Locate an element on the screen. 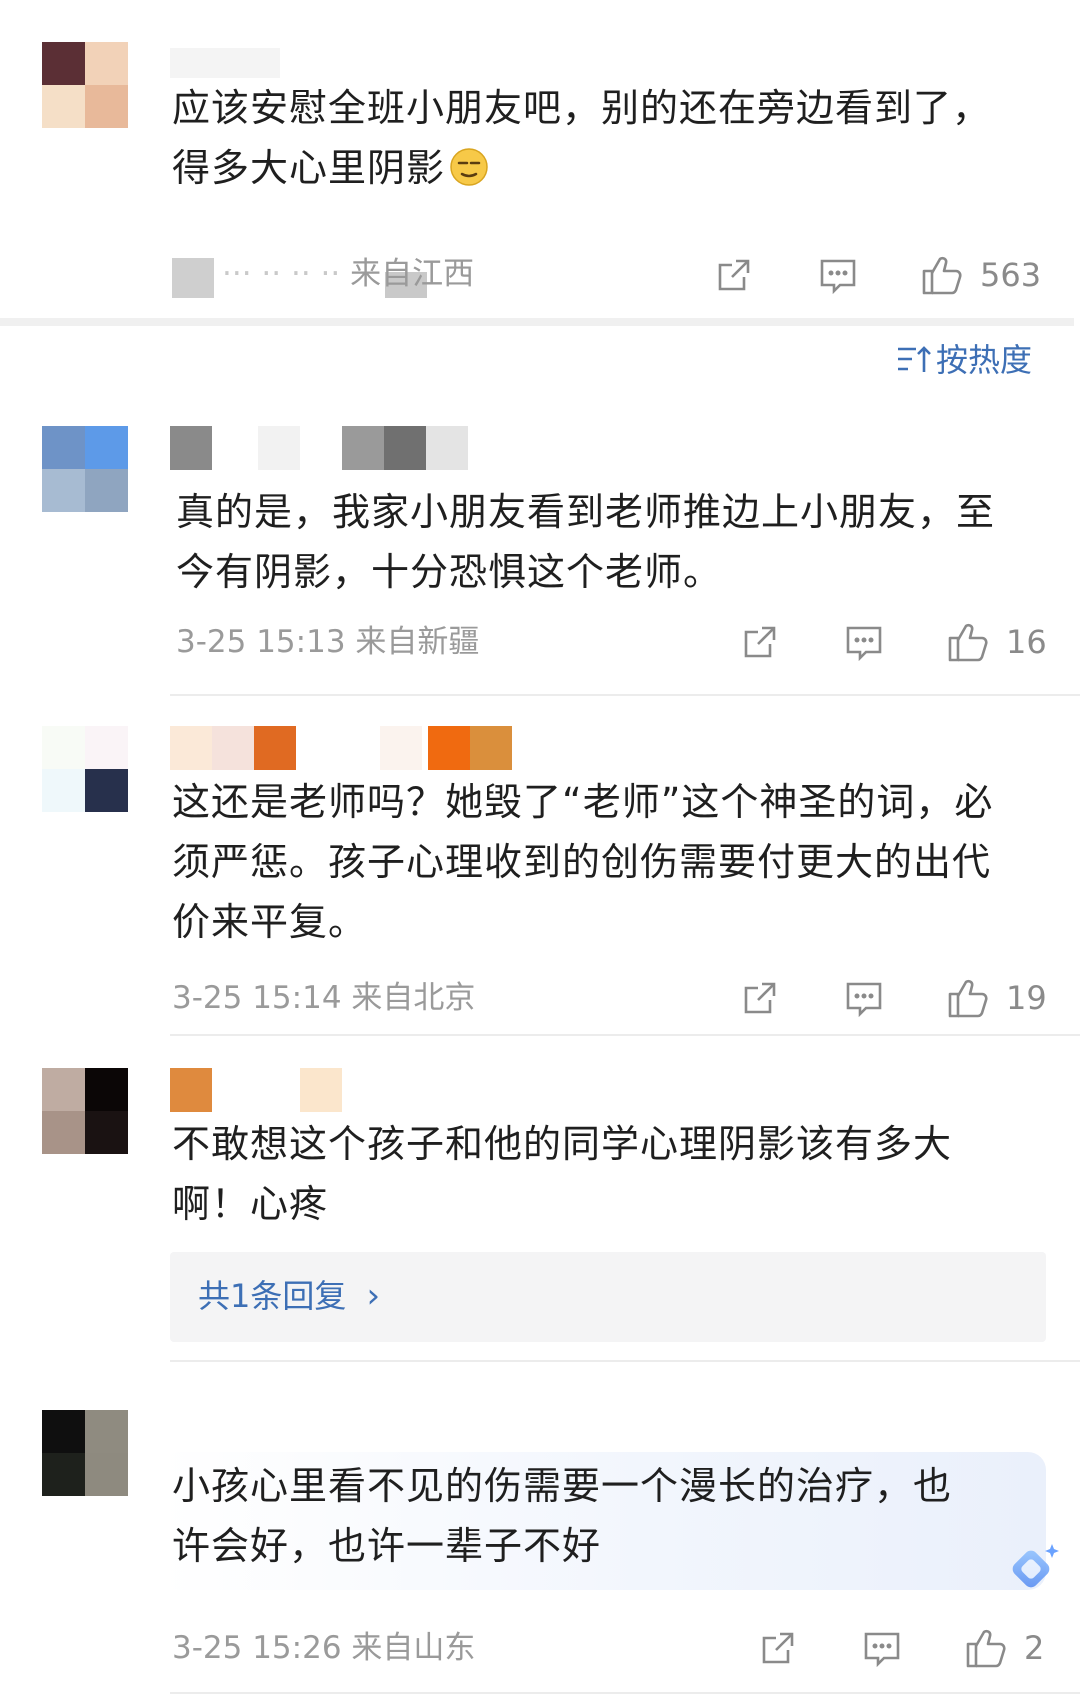  comment-text: 小孩心里看不见的伤需要一个漫长的治疗，也 许会好，也许一辈子不好 is located at coordinates (562, 1516).